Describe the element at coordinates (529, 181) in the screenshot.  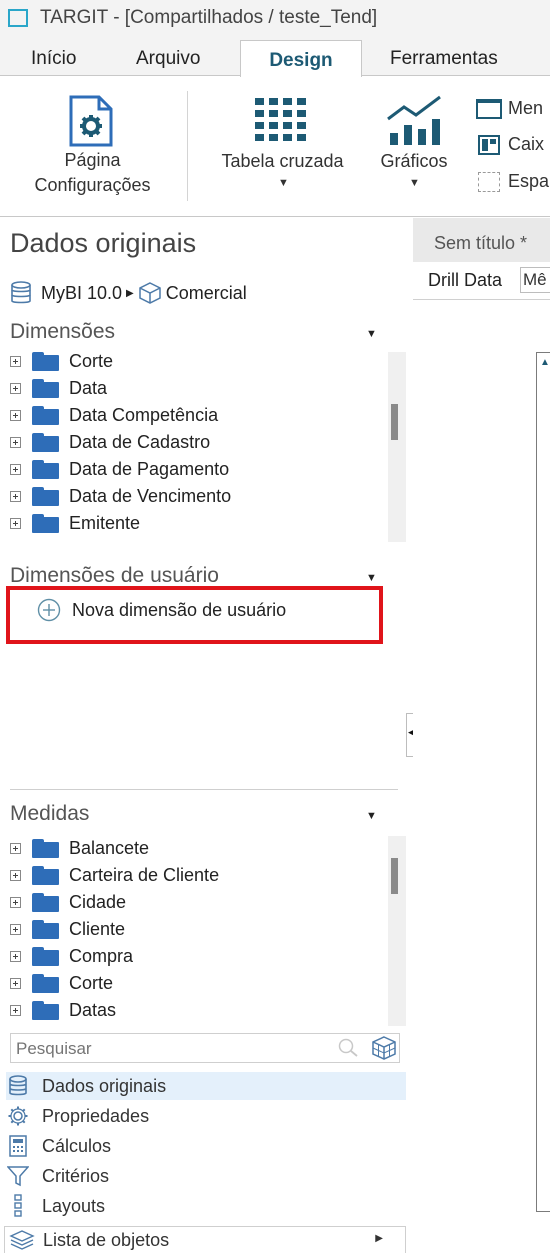
I see `menu-item-small-3-label: Espa` at that location.